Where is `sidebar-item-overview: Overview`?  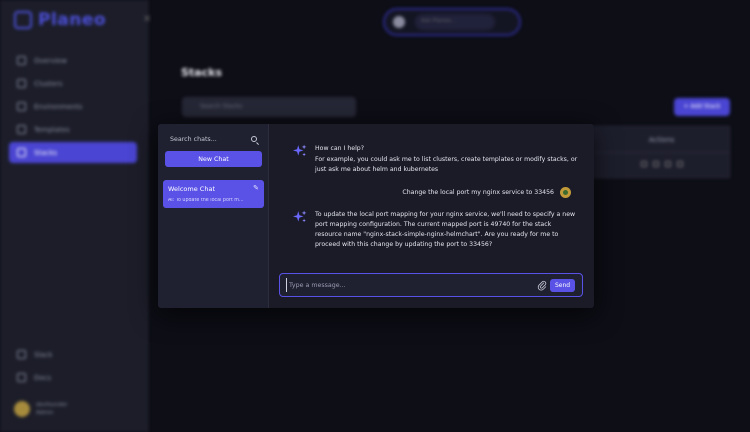
sidebar-item-overview: Overview is located at coordinates (73, 60).